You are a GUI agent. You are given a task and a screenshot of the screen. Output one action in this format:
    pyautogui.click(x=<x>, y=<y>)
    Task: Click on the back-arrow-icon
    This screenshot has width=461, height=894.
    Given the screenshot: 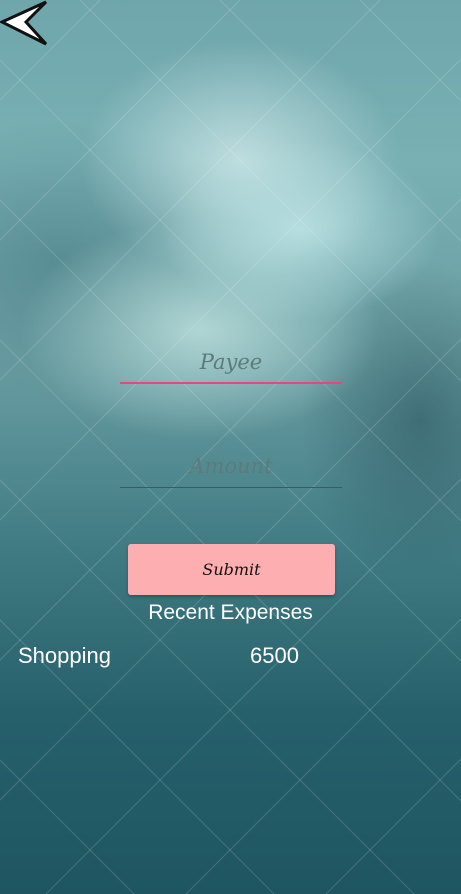 What is the action you would take?
    pyautogui.click(x=24, y=23)
    